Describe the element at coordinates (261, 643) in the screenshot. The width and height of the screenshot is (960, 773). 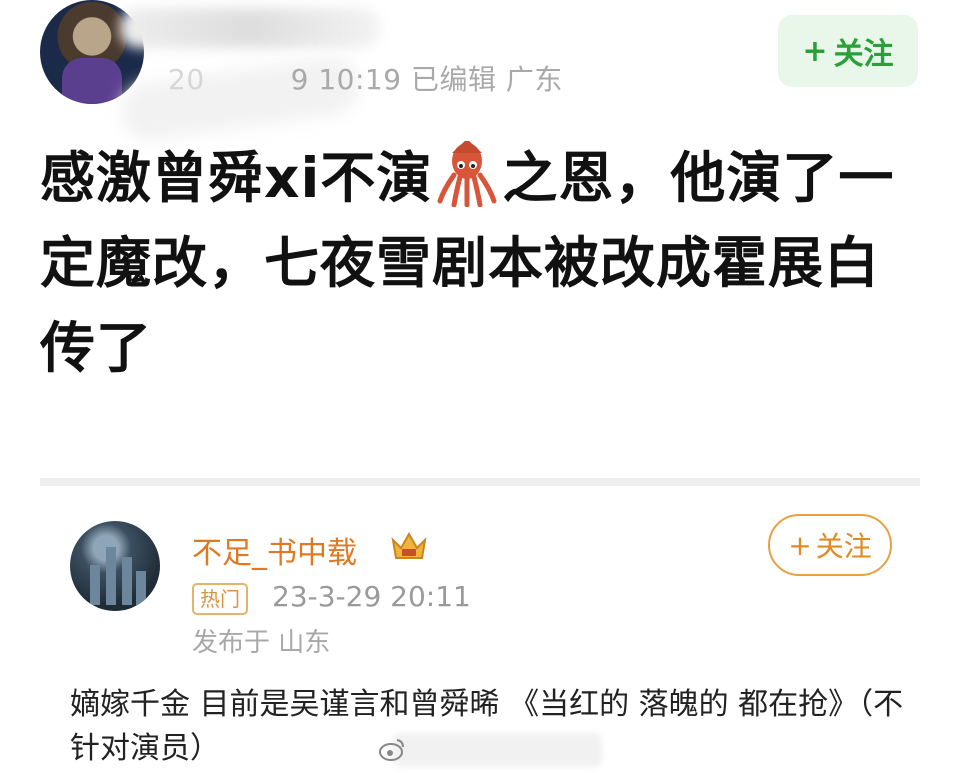
I see `comment-location: 发布于 山东` at that location.